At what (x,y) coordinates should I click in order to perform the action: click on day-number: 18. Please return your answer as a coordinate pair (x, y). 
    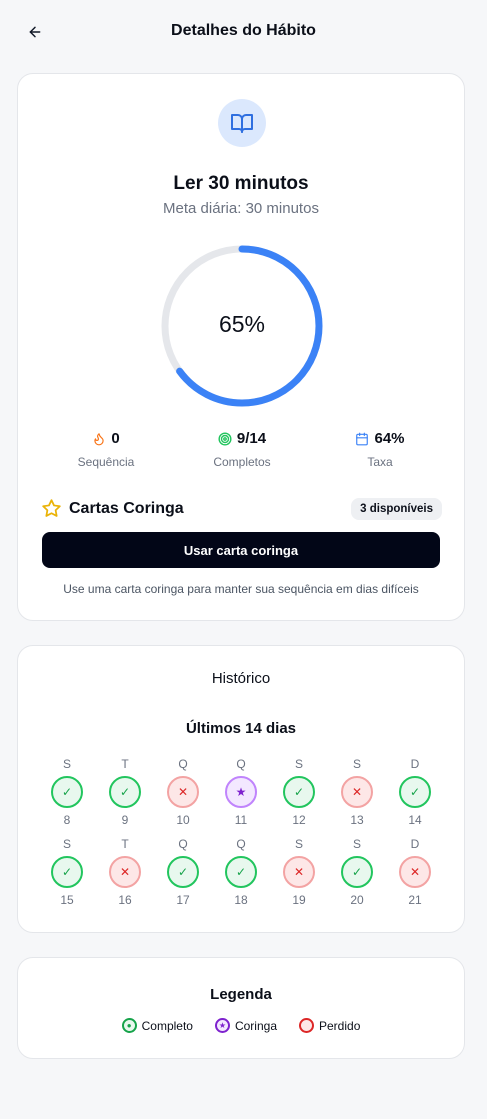
    Looking at the image, I should click on (241, 900).